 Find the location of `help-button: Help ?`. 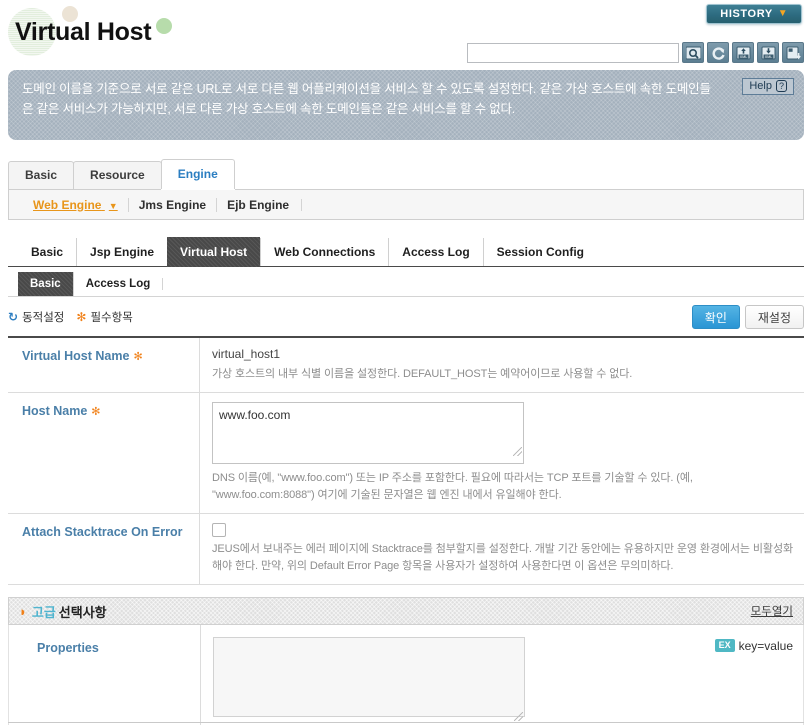

help-button: Help ? is located at coordinates (768, 86).